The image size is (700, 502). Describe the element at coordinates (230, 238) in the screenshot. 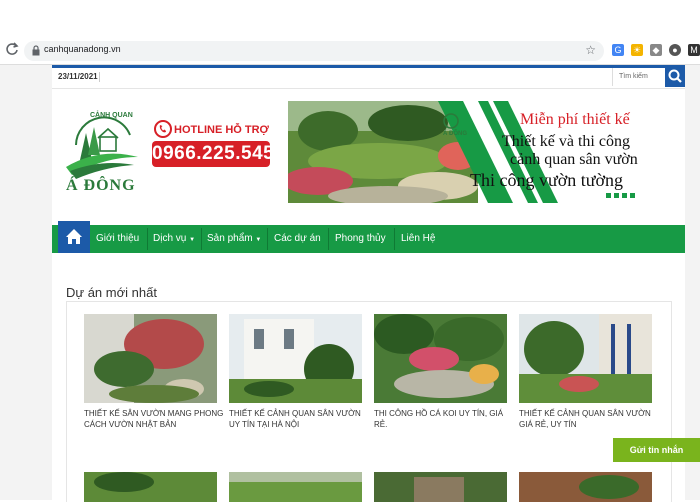

I see `nav-item-label: Sản phẩm` at that location.